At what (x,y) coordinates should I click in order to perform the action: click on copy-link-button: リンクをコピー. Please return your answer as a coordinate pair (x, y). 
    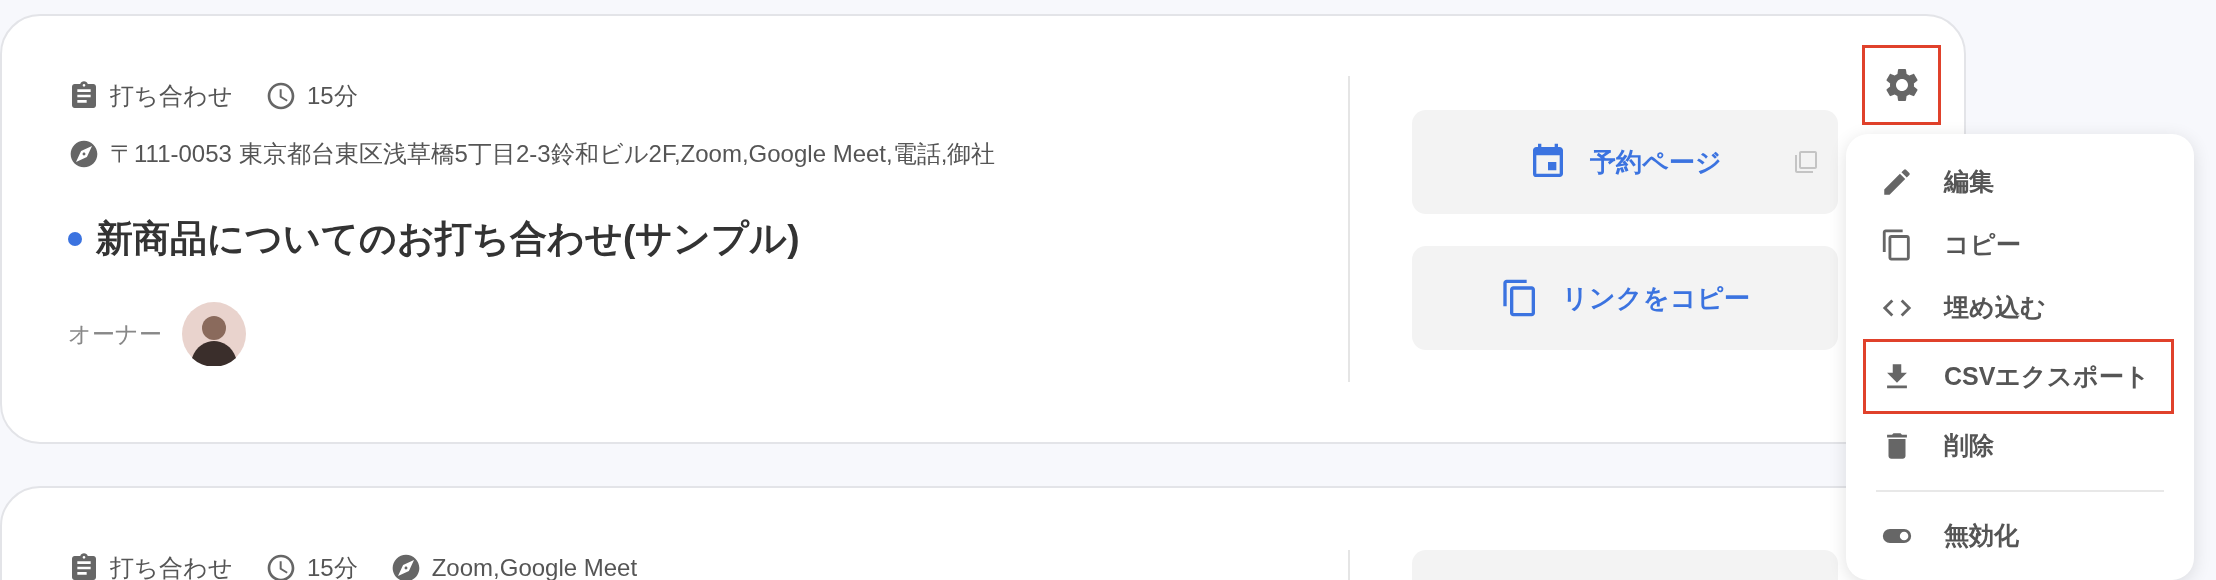
    Looking at the image, I should click on (1625, 298).